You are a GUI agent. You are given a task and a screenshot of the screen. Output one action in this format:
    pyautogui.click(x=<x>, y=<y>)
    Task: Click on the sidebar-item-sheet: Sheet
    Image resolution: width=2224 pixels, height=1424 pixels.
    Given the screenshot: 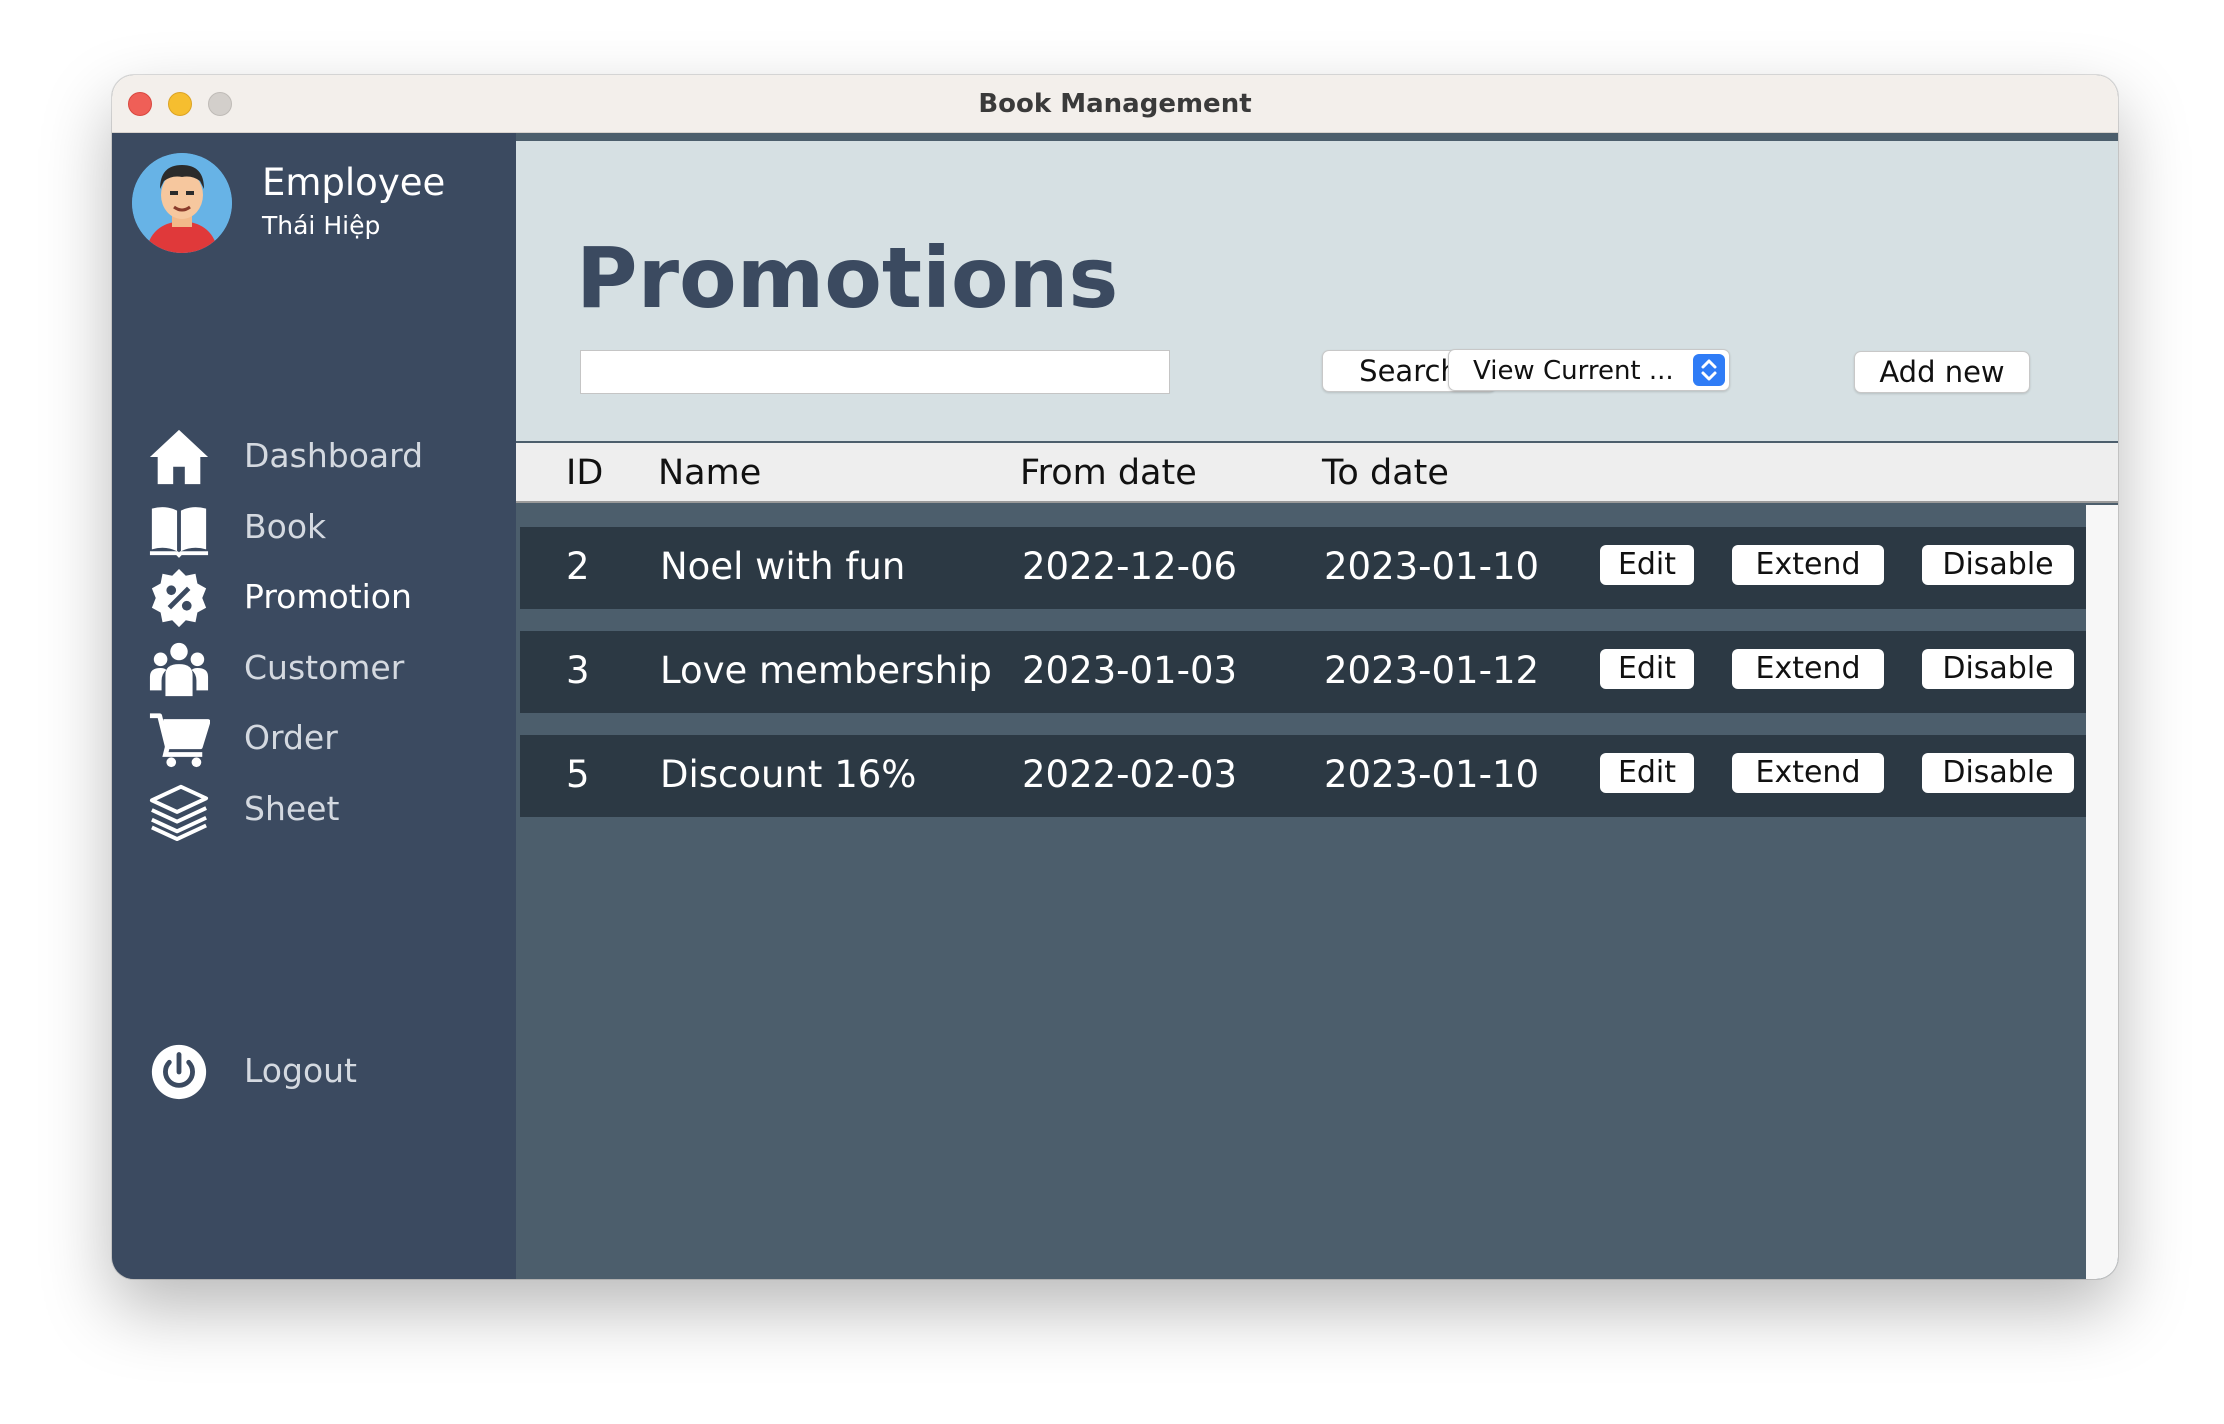 What is the action you would take?
    pyautogui.click(x=318, y=808)
    